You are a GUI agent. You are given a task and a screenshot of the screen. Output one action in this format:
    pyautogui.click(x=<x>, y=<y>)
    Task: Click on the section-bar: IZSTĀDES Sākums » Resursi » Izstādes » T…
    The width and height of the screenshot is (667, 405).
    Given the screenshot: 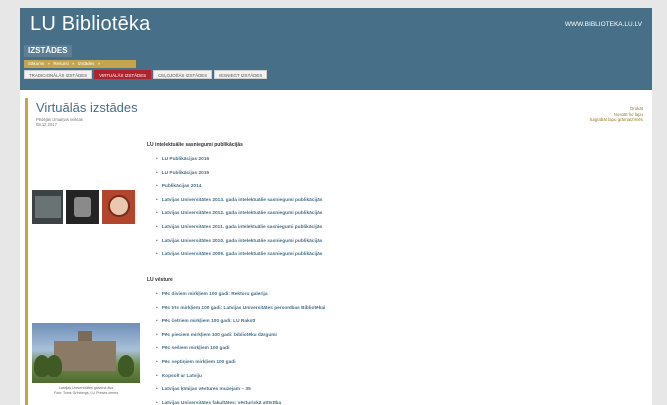 What is the action you would take?
    pyautogui.click(x=336, y=66)
    